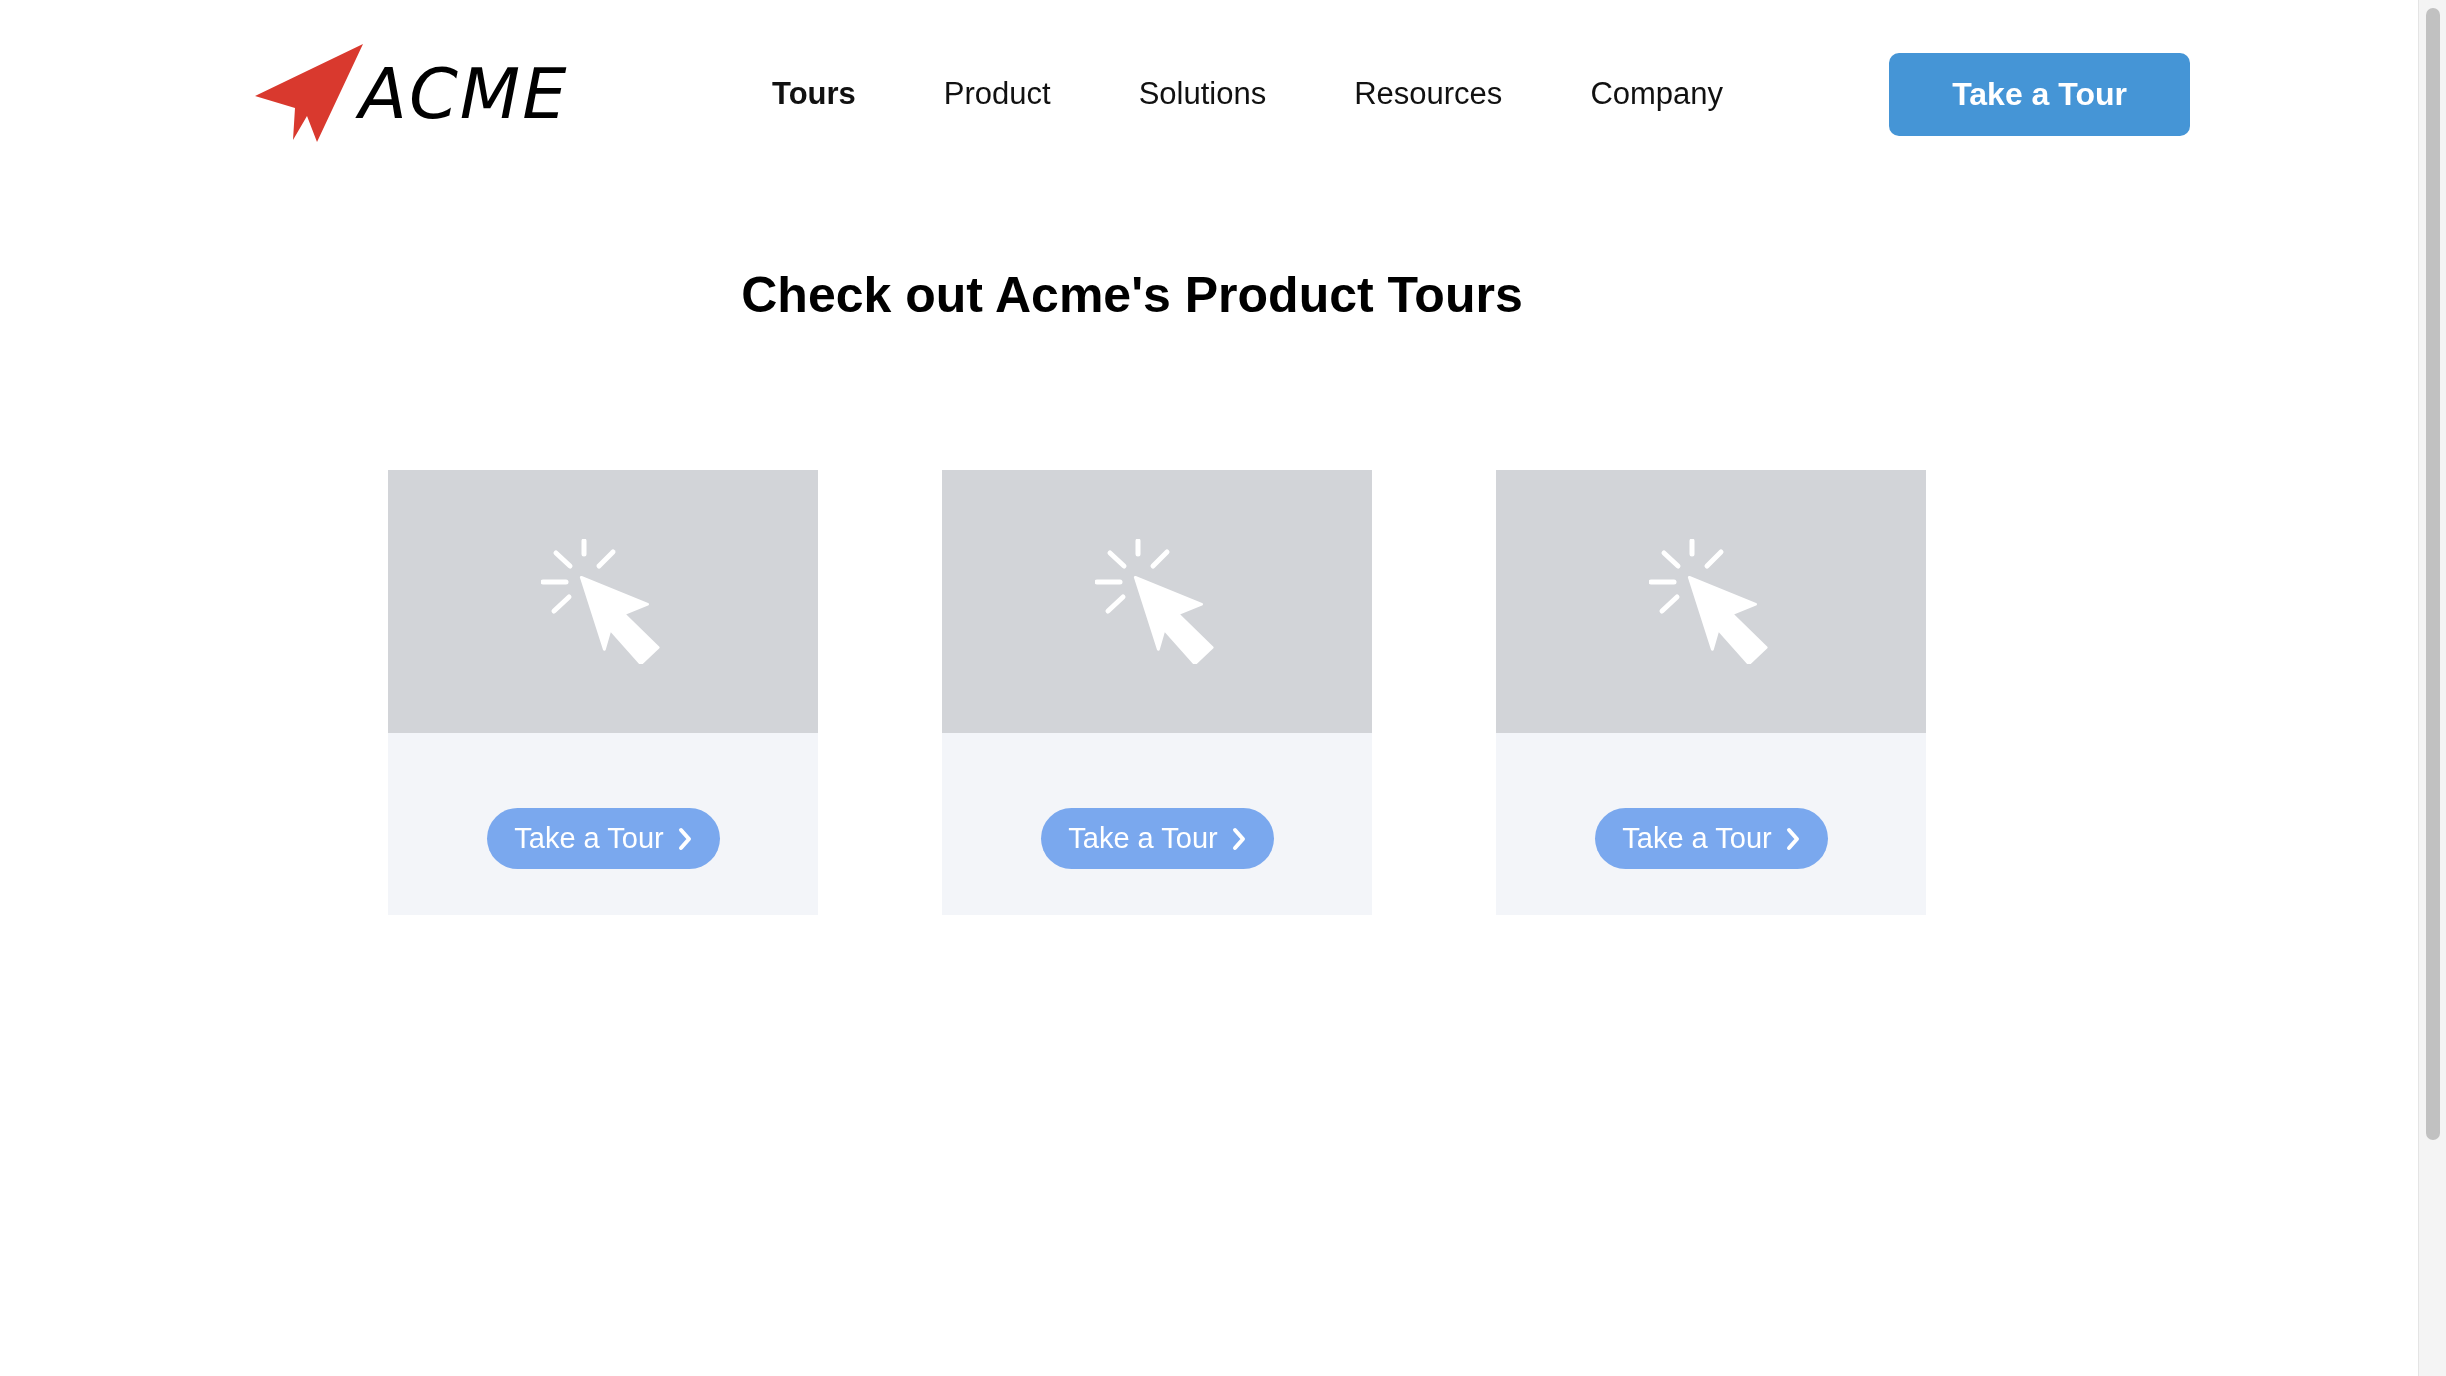  What do you see at coordinates (1132, 295) in the screenshot?
I see `page-heading: Check out Acme's Product Tours` at bounding box center [1132, 295].